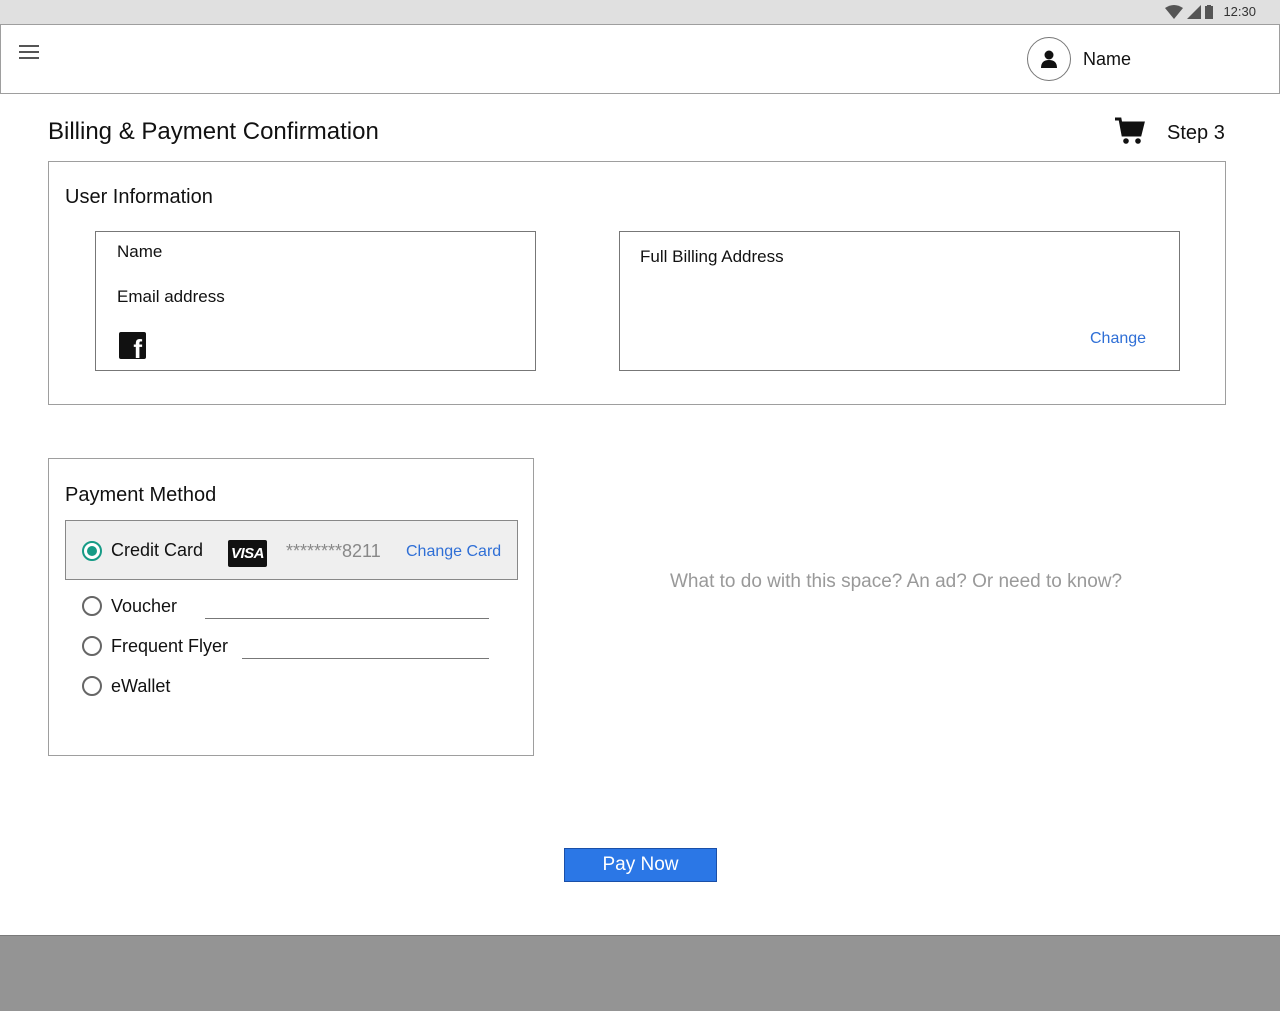 The image size is (1280, 1011). What do you see at coordinates (92, 606) in the screenshot?
I see `voucher-radio` at bounding box center [92, 606].